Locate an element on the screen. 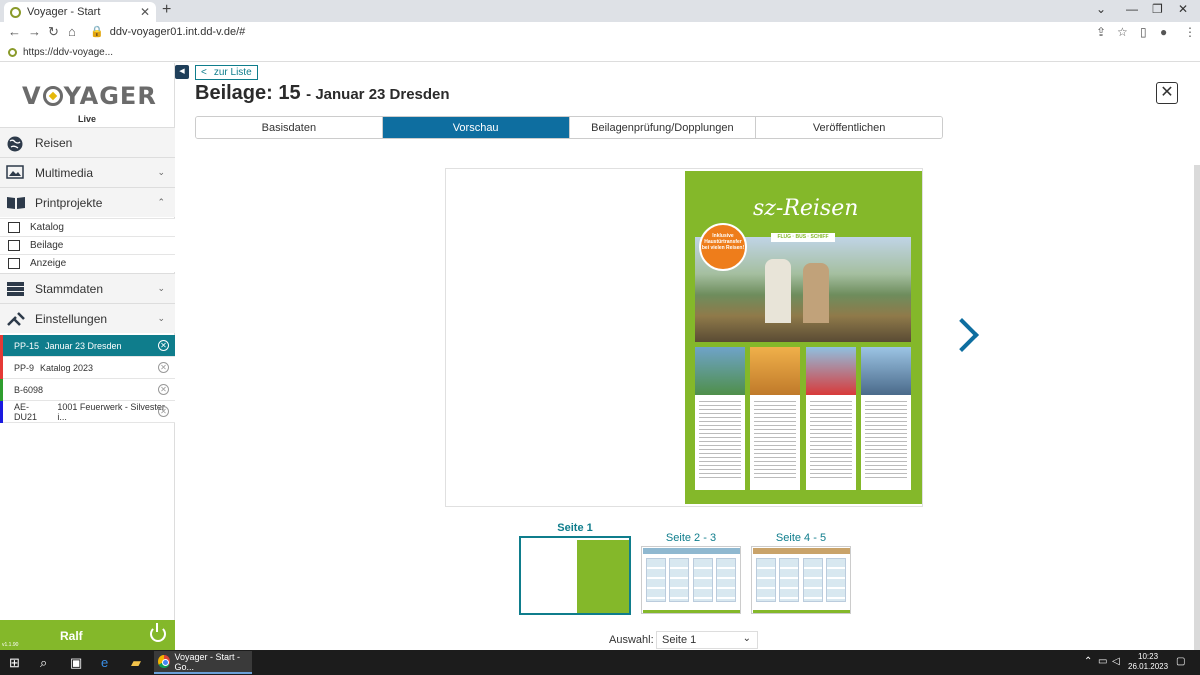 The width and height of the screenshot is (1200, 675). menu-einstellungen: Einstellungen ⌄ is located at coordinates (87, 318).